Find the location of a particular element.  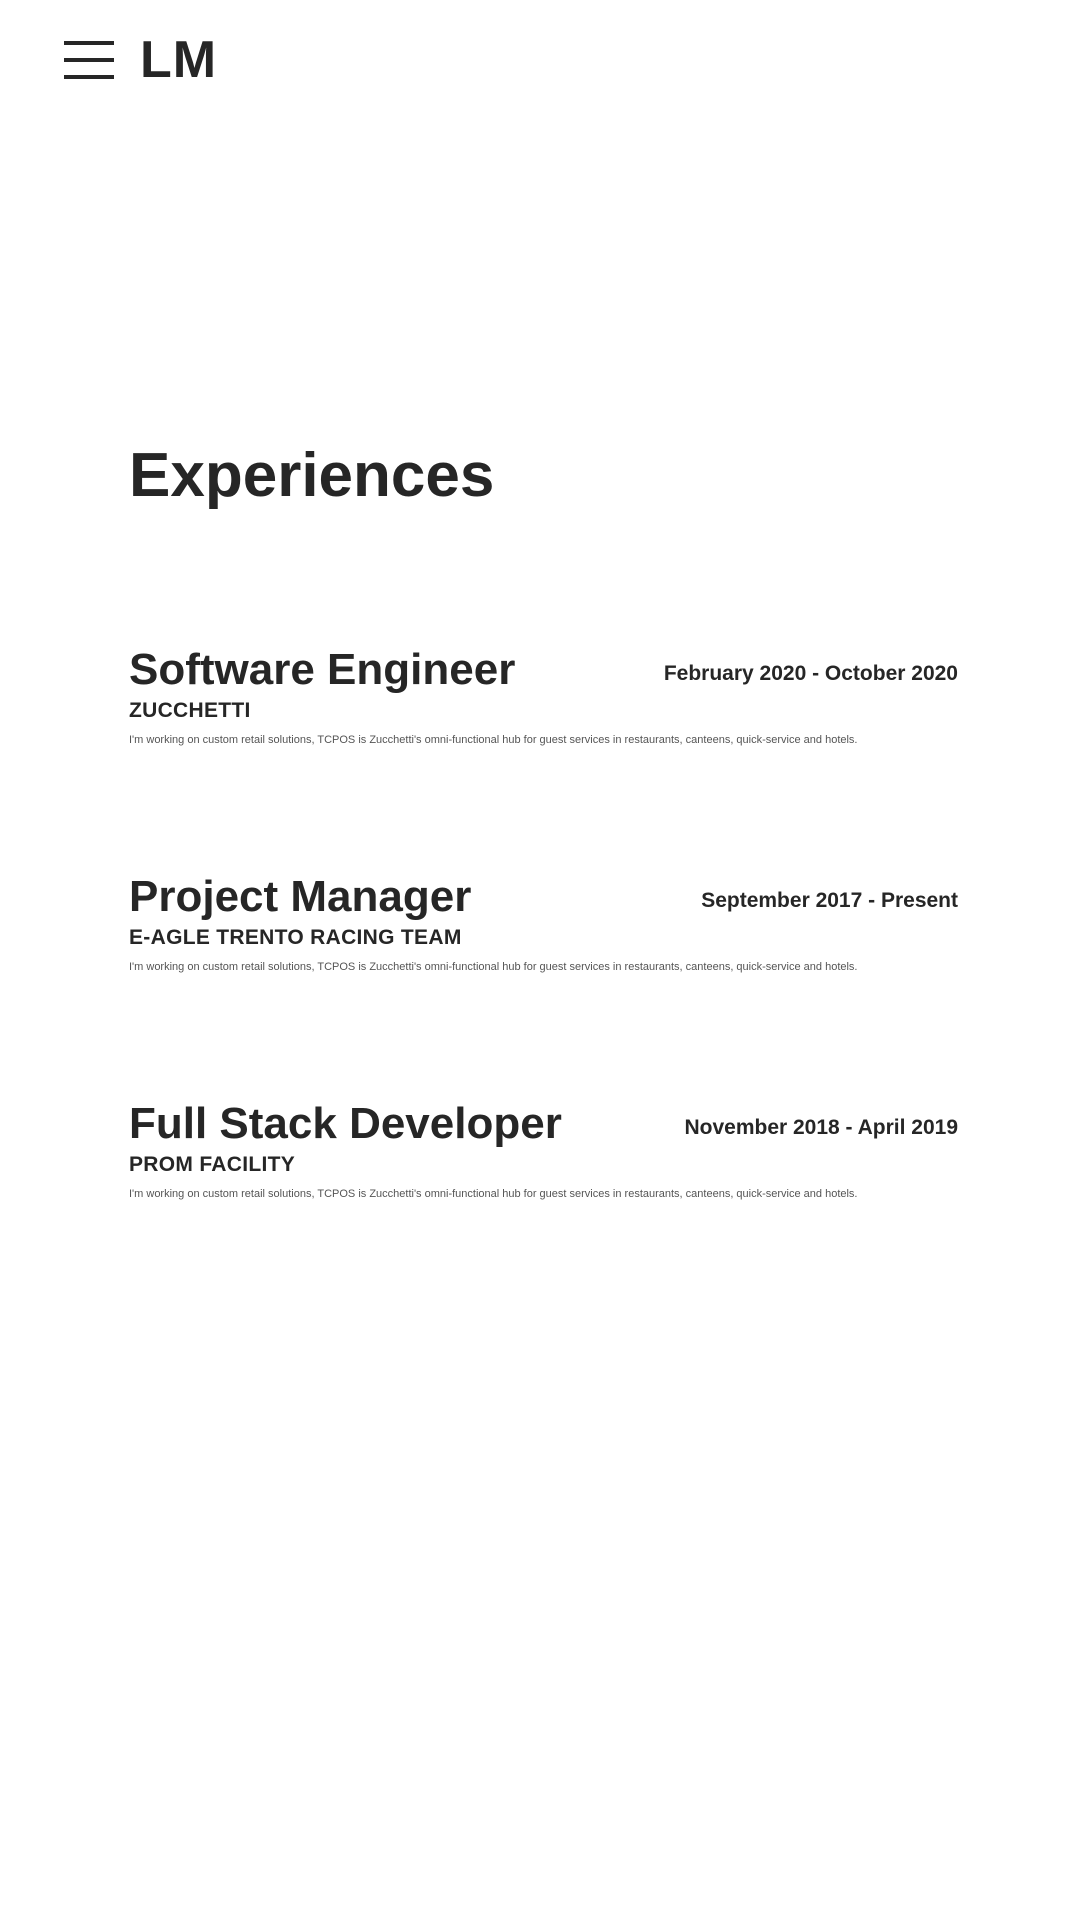

experience-role: Full Stack Developer is located at coordinates (345, 1123).